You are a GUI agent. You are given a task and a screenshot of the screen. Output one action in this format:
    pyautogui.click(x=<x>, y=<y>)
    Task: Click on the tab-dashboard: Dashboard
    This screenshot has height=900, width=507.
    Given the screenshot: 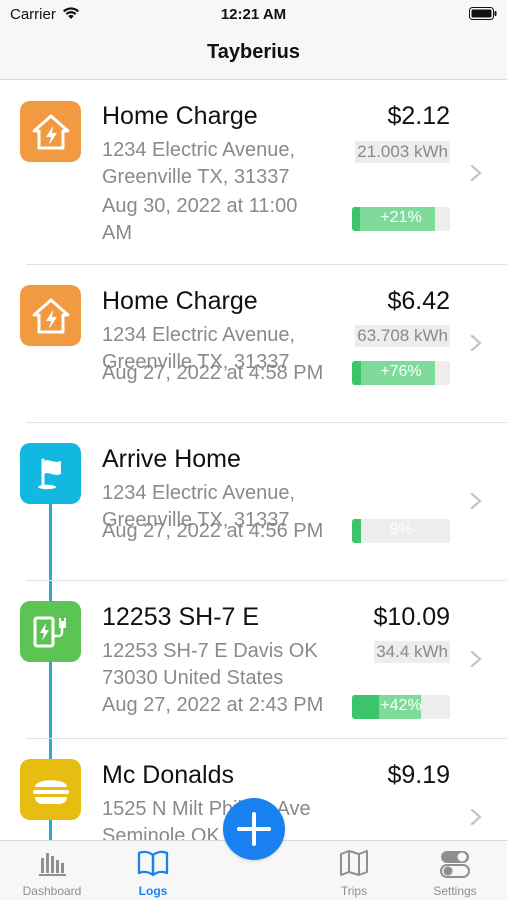 What is the action you would take?
    pyautogui.click(x=52, y=870)
    